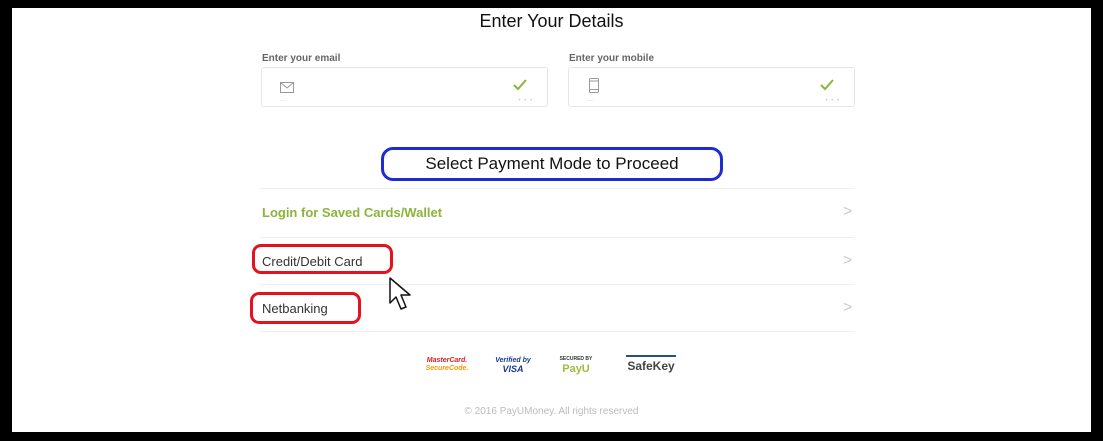 The height and width of the screenshot is (441, 1103). What do you see at coordinates (832, 101) in the screenshot?
I see `mobile-dots: • • •` at bounding box center [832, 101].